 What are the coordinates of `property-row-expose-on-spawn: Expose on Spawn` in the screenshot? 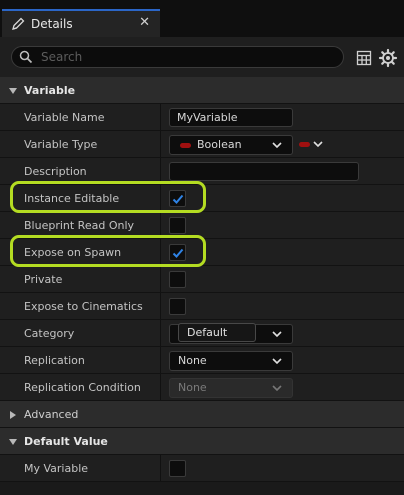 It's located at (202, 252).